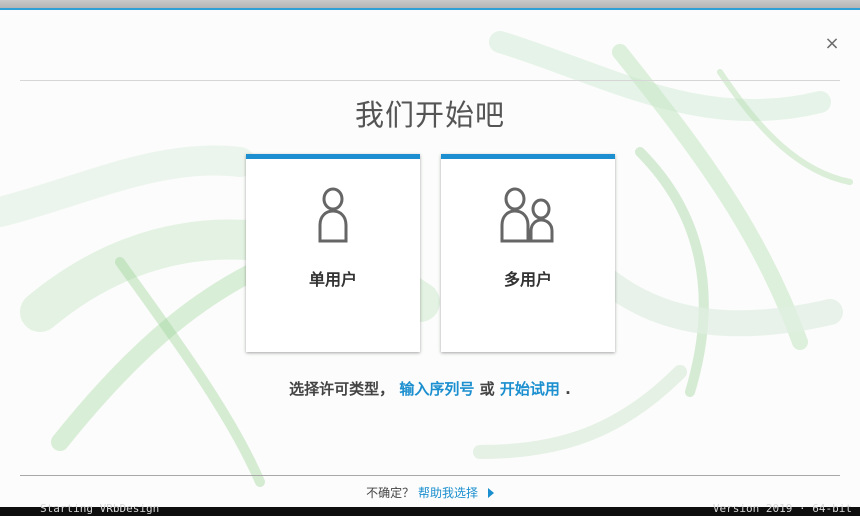 The image size is (860, 516). What do you see at coordinates (430, 5) in the screenshot?
I see `window-top-strip` at bounding box center [430, 5].